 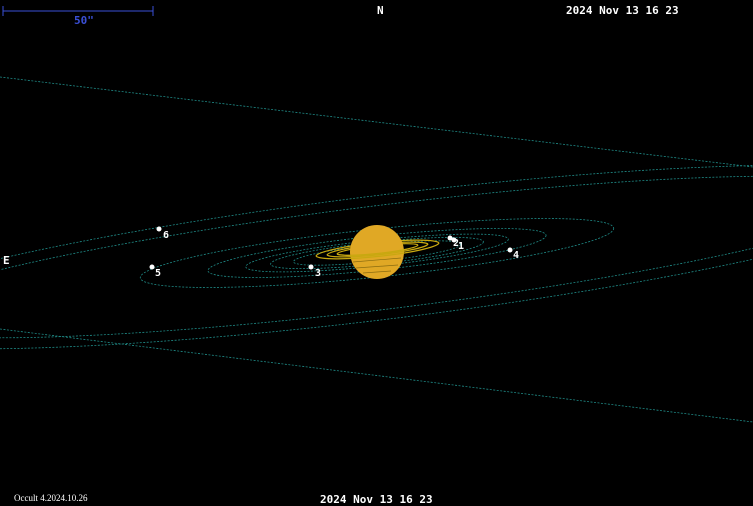 What do you see at coordinates (166, 235) in the screenshot?
I see `moon-label-6: 6` at bounding box center [166, 235].